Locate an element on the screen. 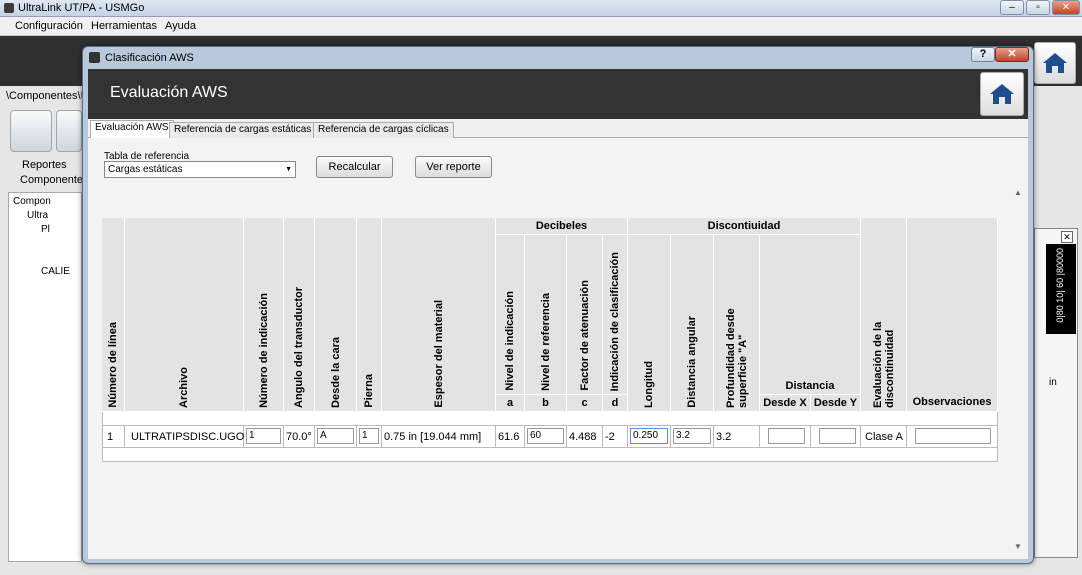  app-icon is located at coordinates (9, 8).